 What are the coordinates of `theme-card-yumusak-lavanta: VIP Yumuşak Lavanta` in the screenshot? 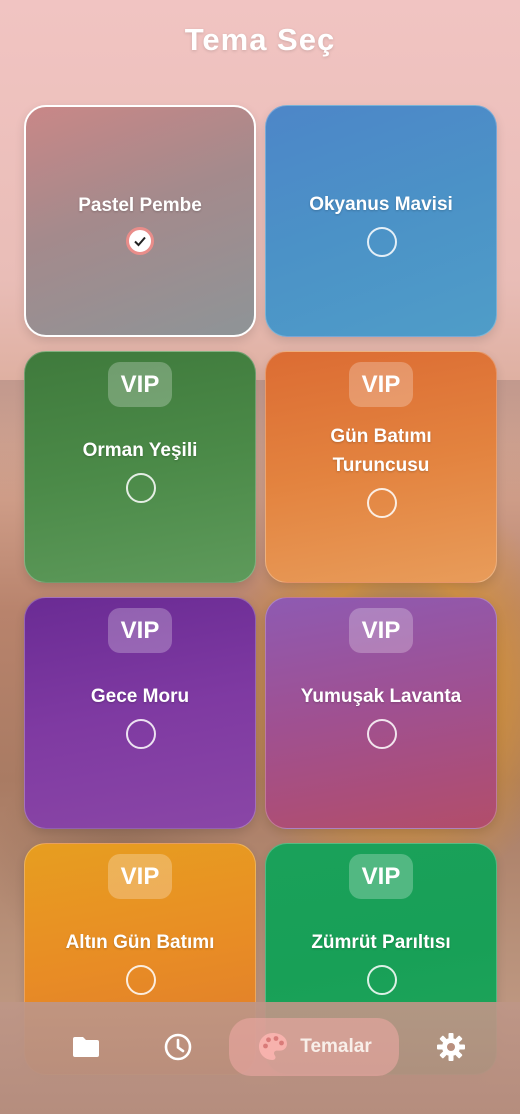 It's located at (381, 713).